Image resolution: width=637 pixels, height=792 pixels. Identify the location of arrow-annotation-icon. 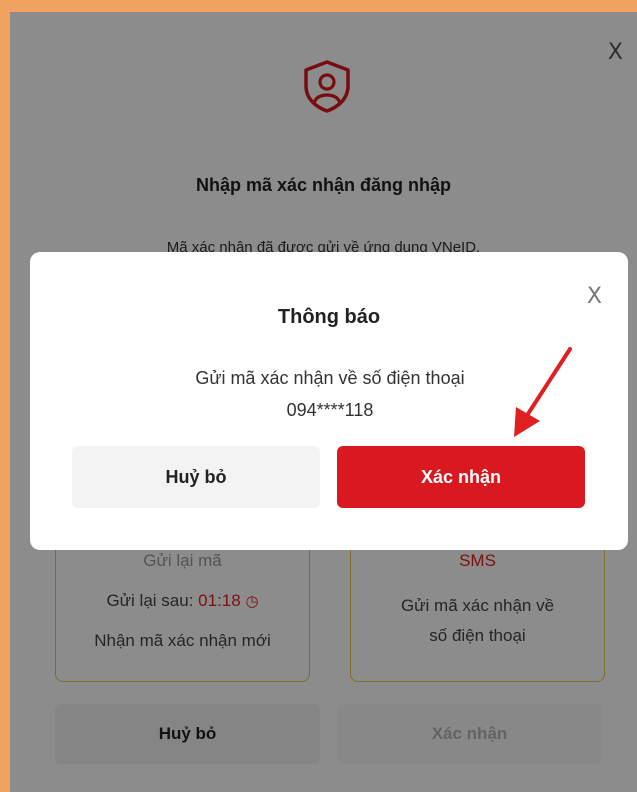
(543, 392).